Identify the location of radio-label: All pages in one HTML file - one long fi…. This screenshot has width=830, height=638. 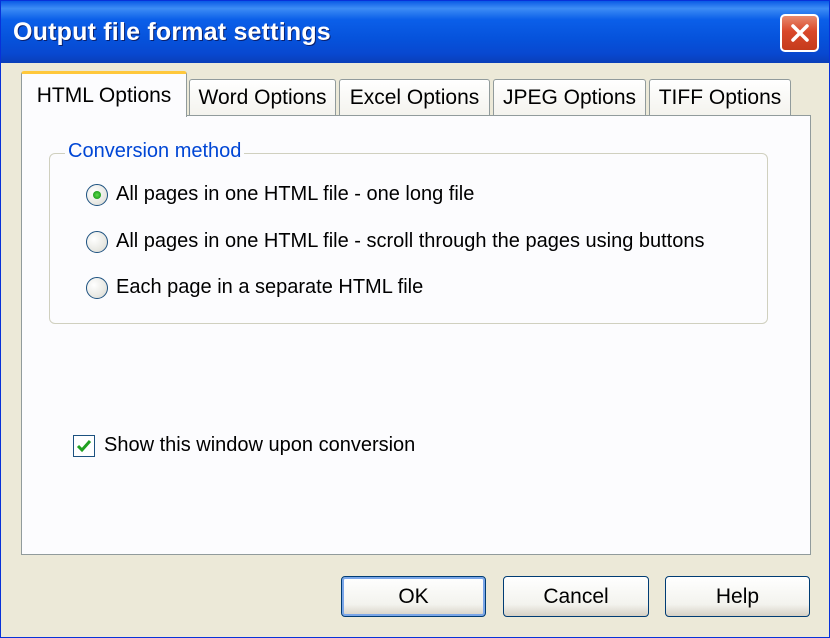
(295, 194).